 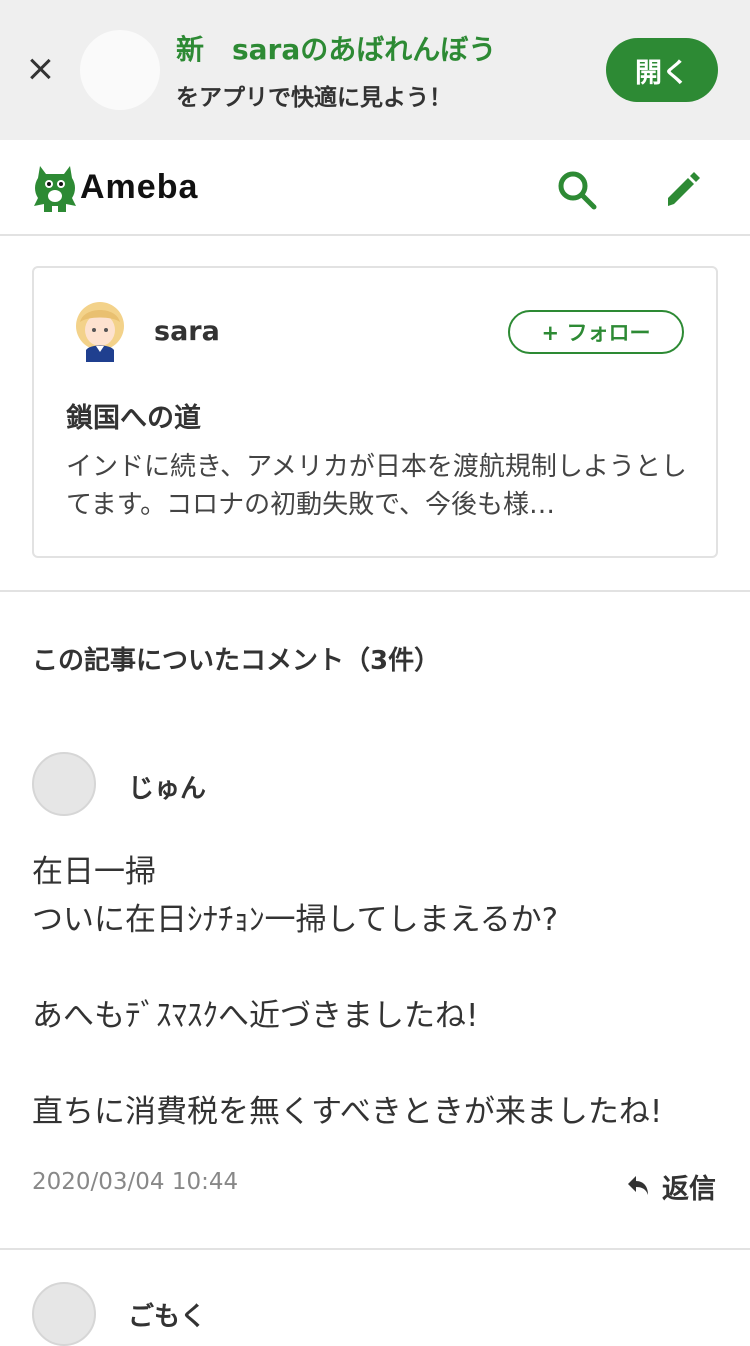 I want to click on comment-divider, so click(x=375, y=1249).